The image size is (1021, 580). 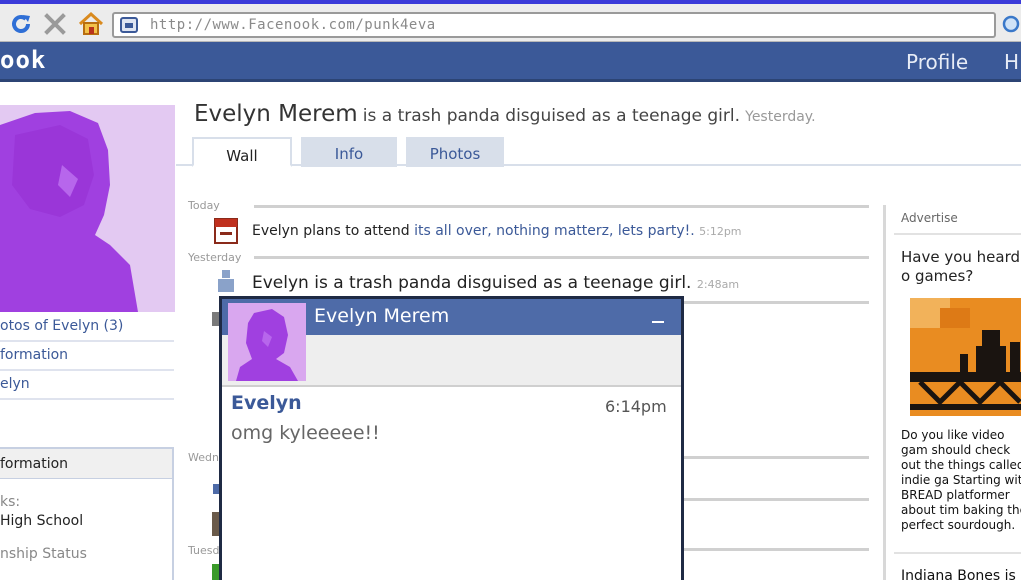 I want to click on networks-value: High School, so click(x=41, y=521).